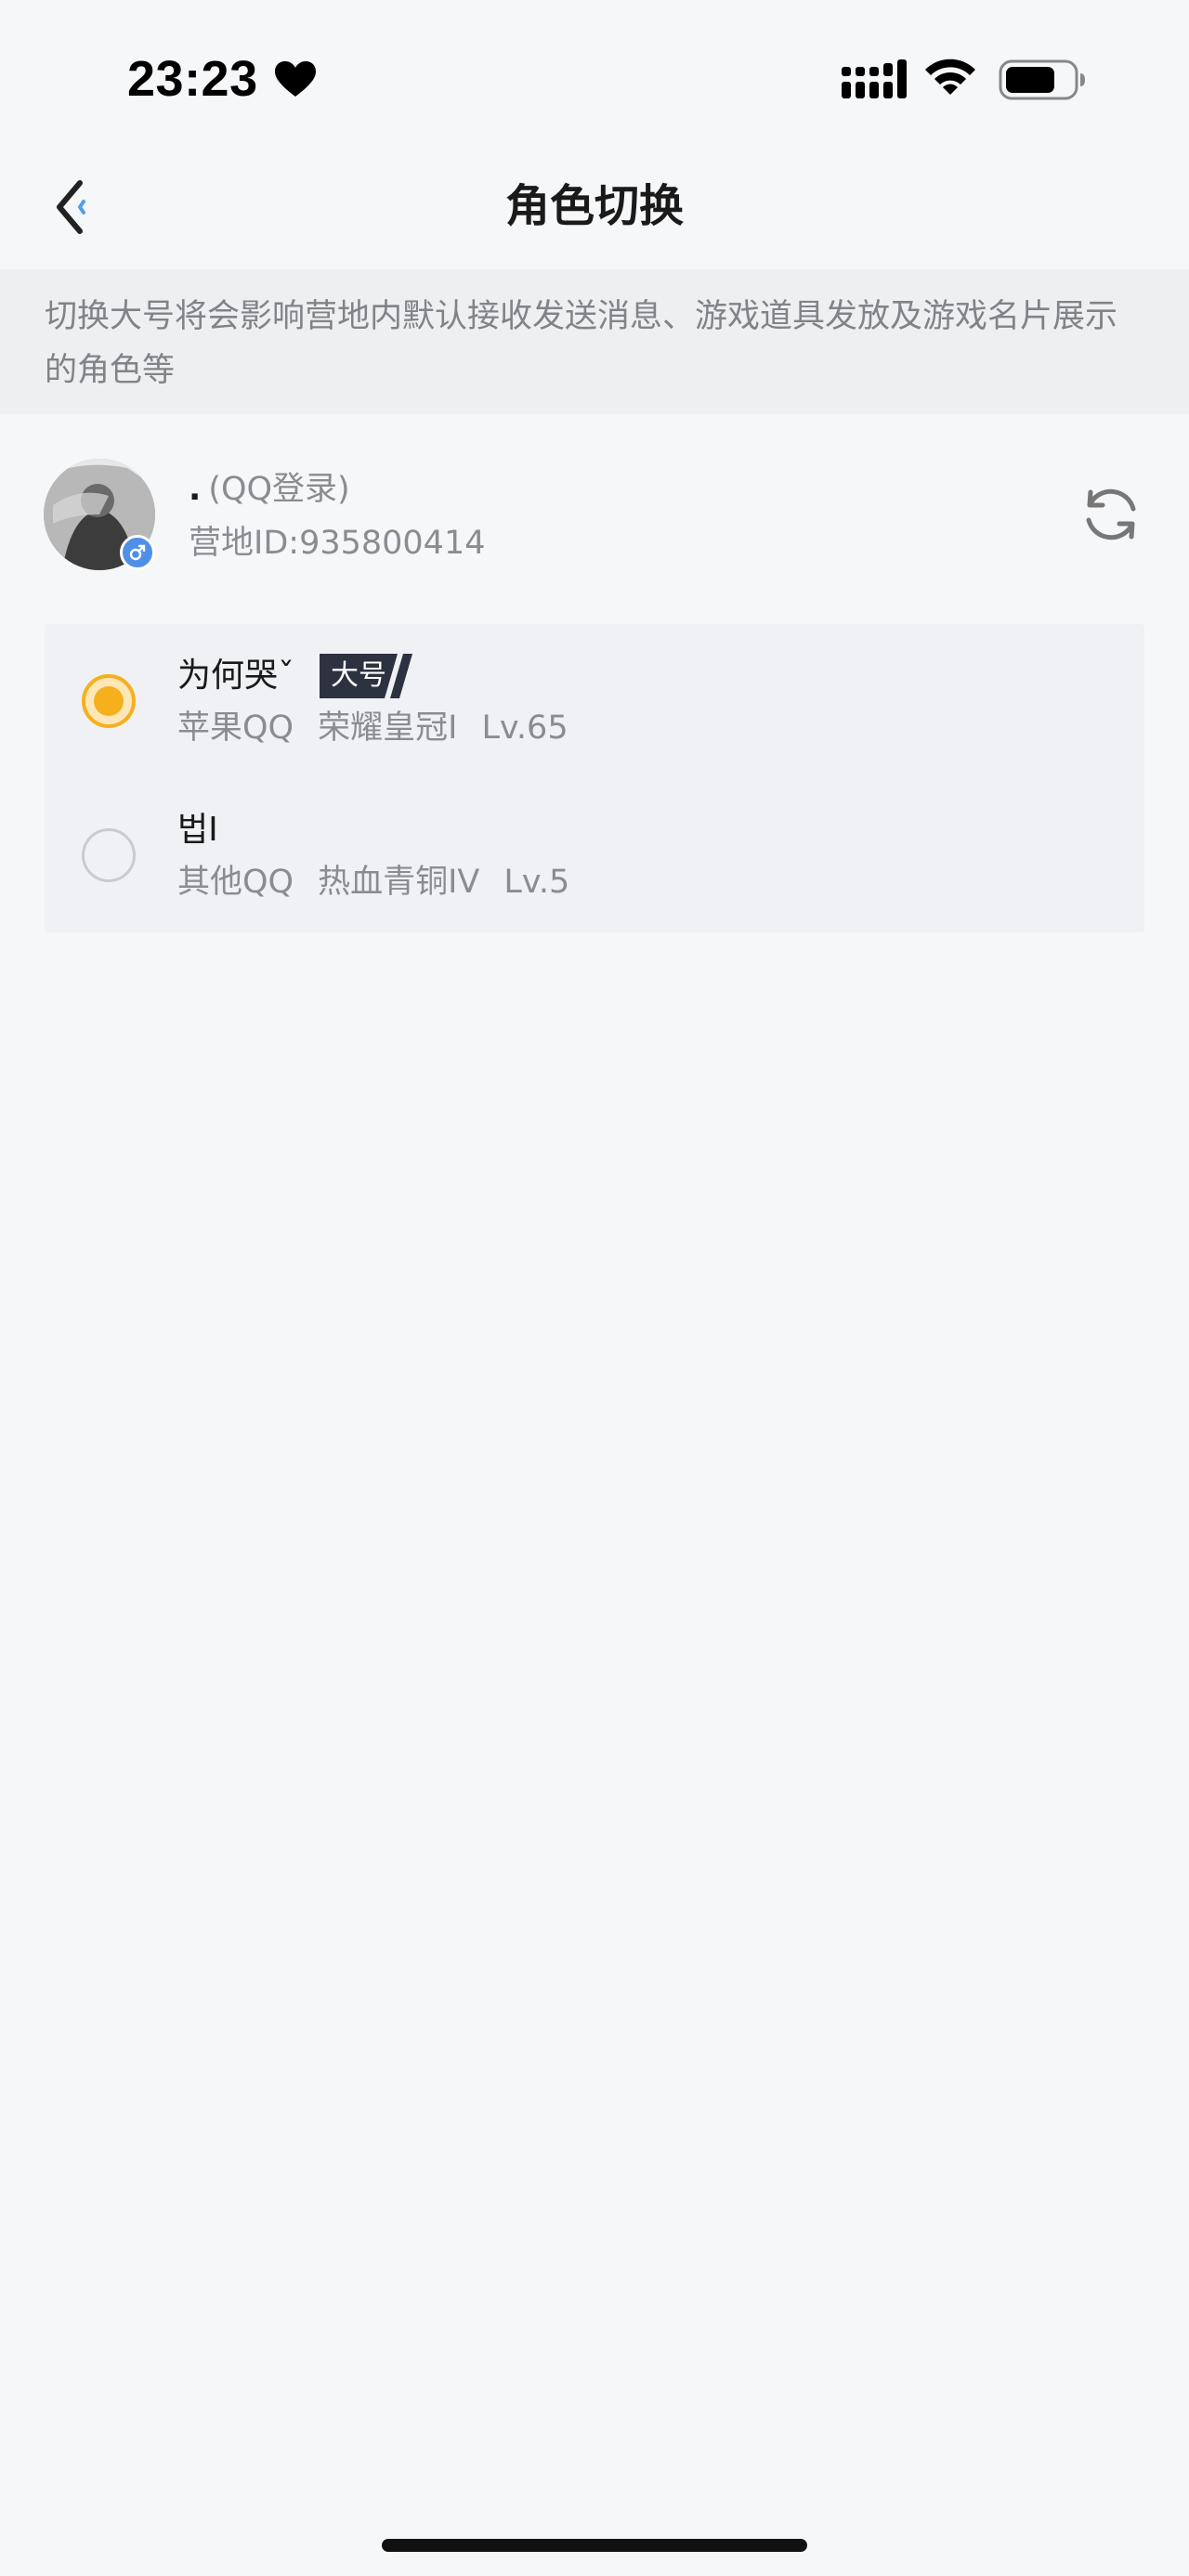 The width and height of the screenshot is (1189, 2576). What do you see at coordinates (594, 206) in the screenshot?
I see `page-title: 角色切换` at bounding box center [594, 206].